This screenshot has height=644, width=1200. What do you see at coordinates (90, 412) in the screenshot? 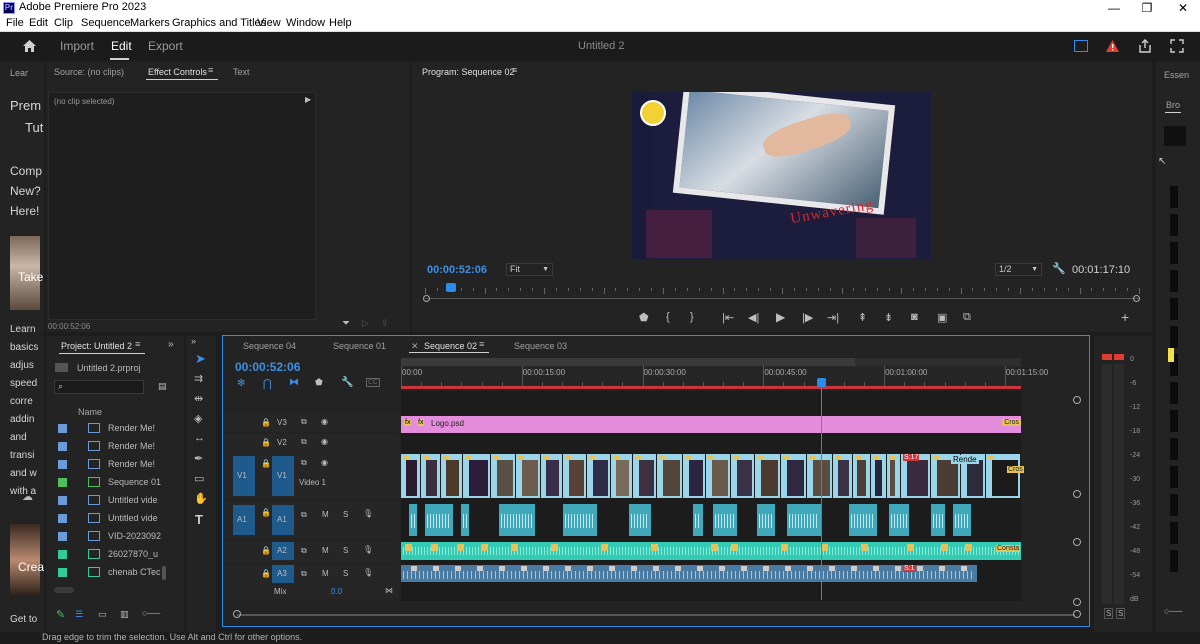
I see `name-column-header: Name` at bounding box center [90, 412].